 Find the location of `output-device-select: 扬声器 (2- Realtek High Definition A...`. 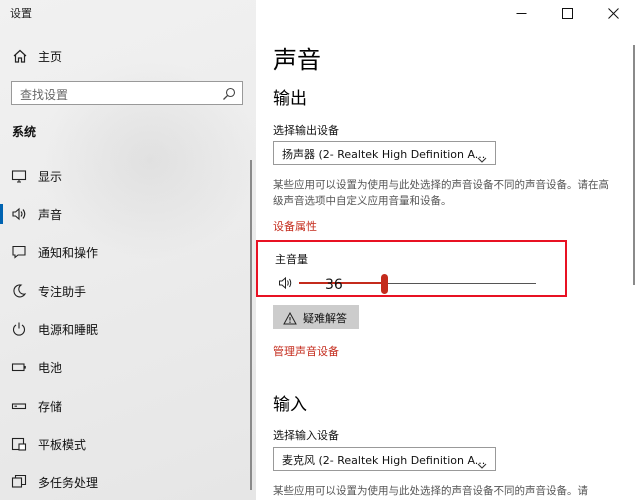

output-device-select: 扬声器 (2- Realtek High Definition A... is located at coordinates (384, 153).